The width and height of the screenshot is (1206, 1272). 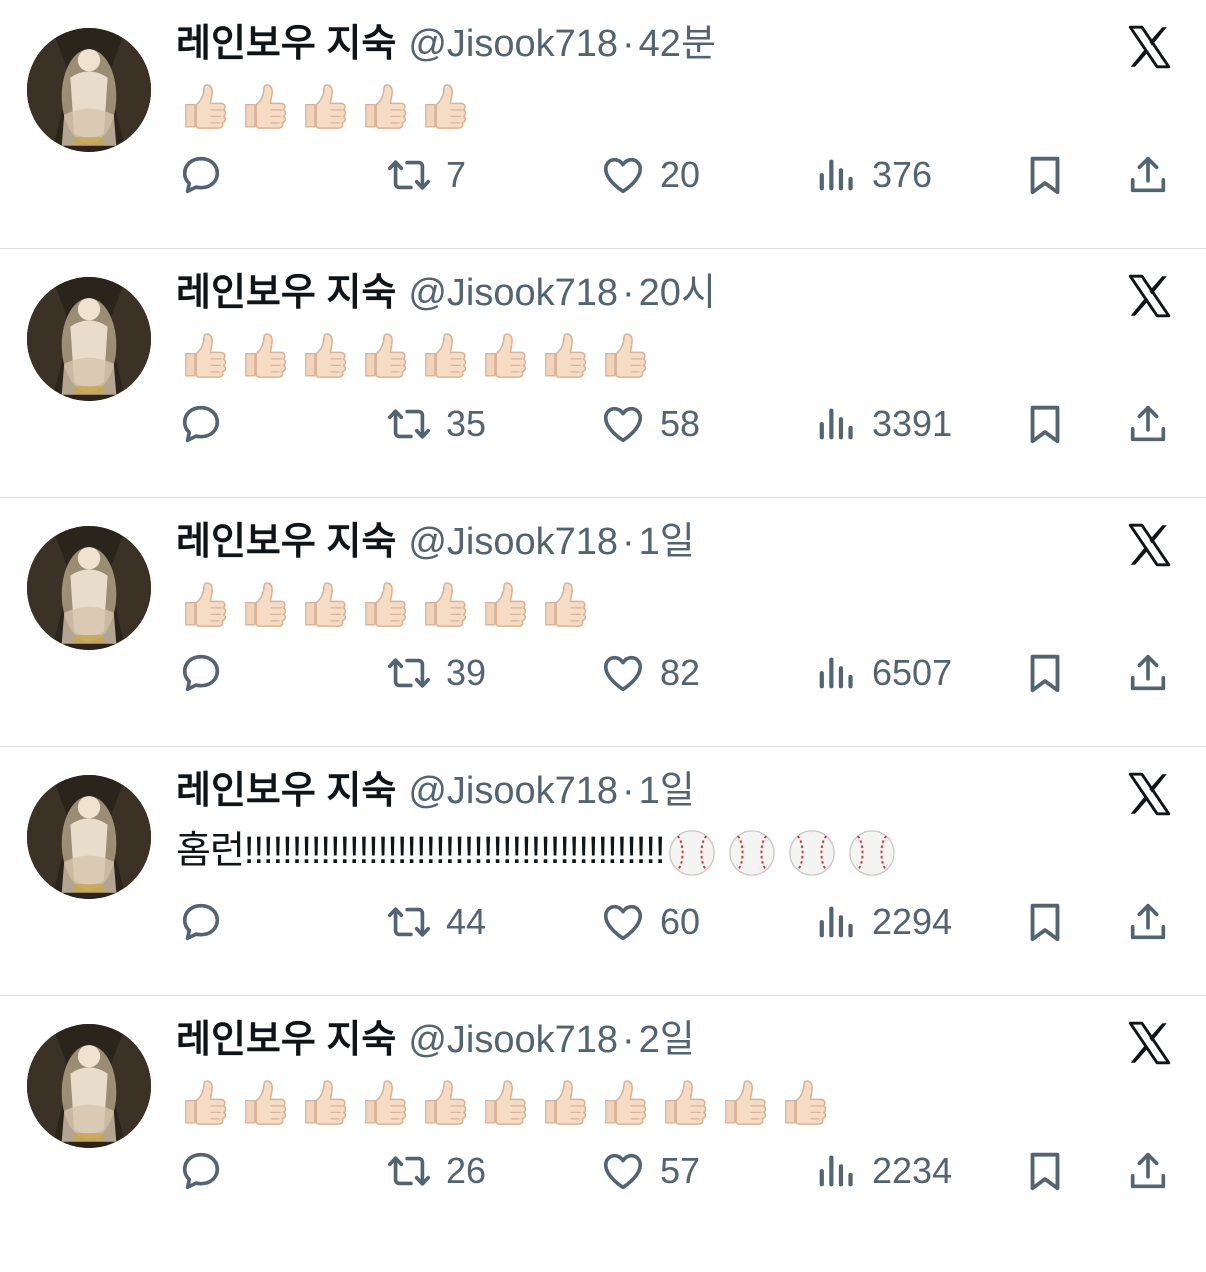 I want to click on heart-icon, so click(x=623, y=922).